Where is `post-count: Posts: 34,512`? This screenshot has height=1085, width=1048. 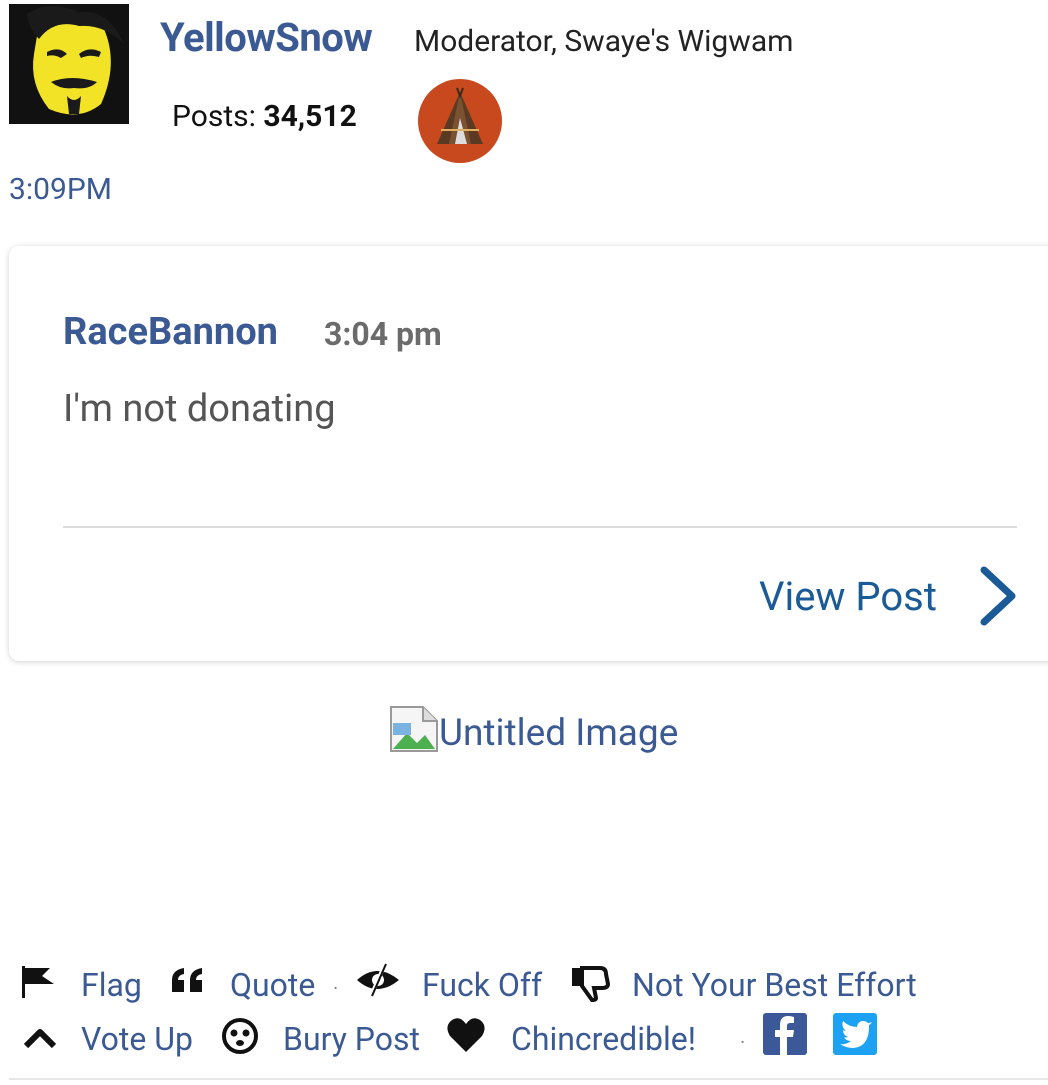
post-count: Posts: 34,512 is located at coordinates (264, 116).